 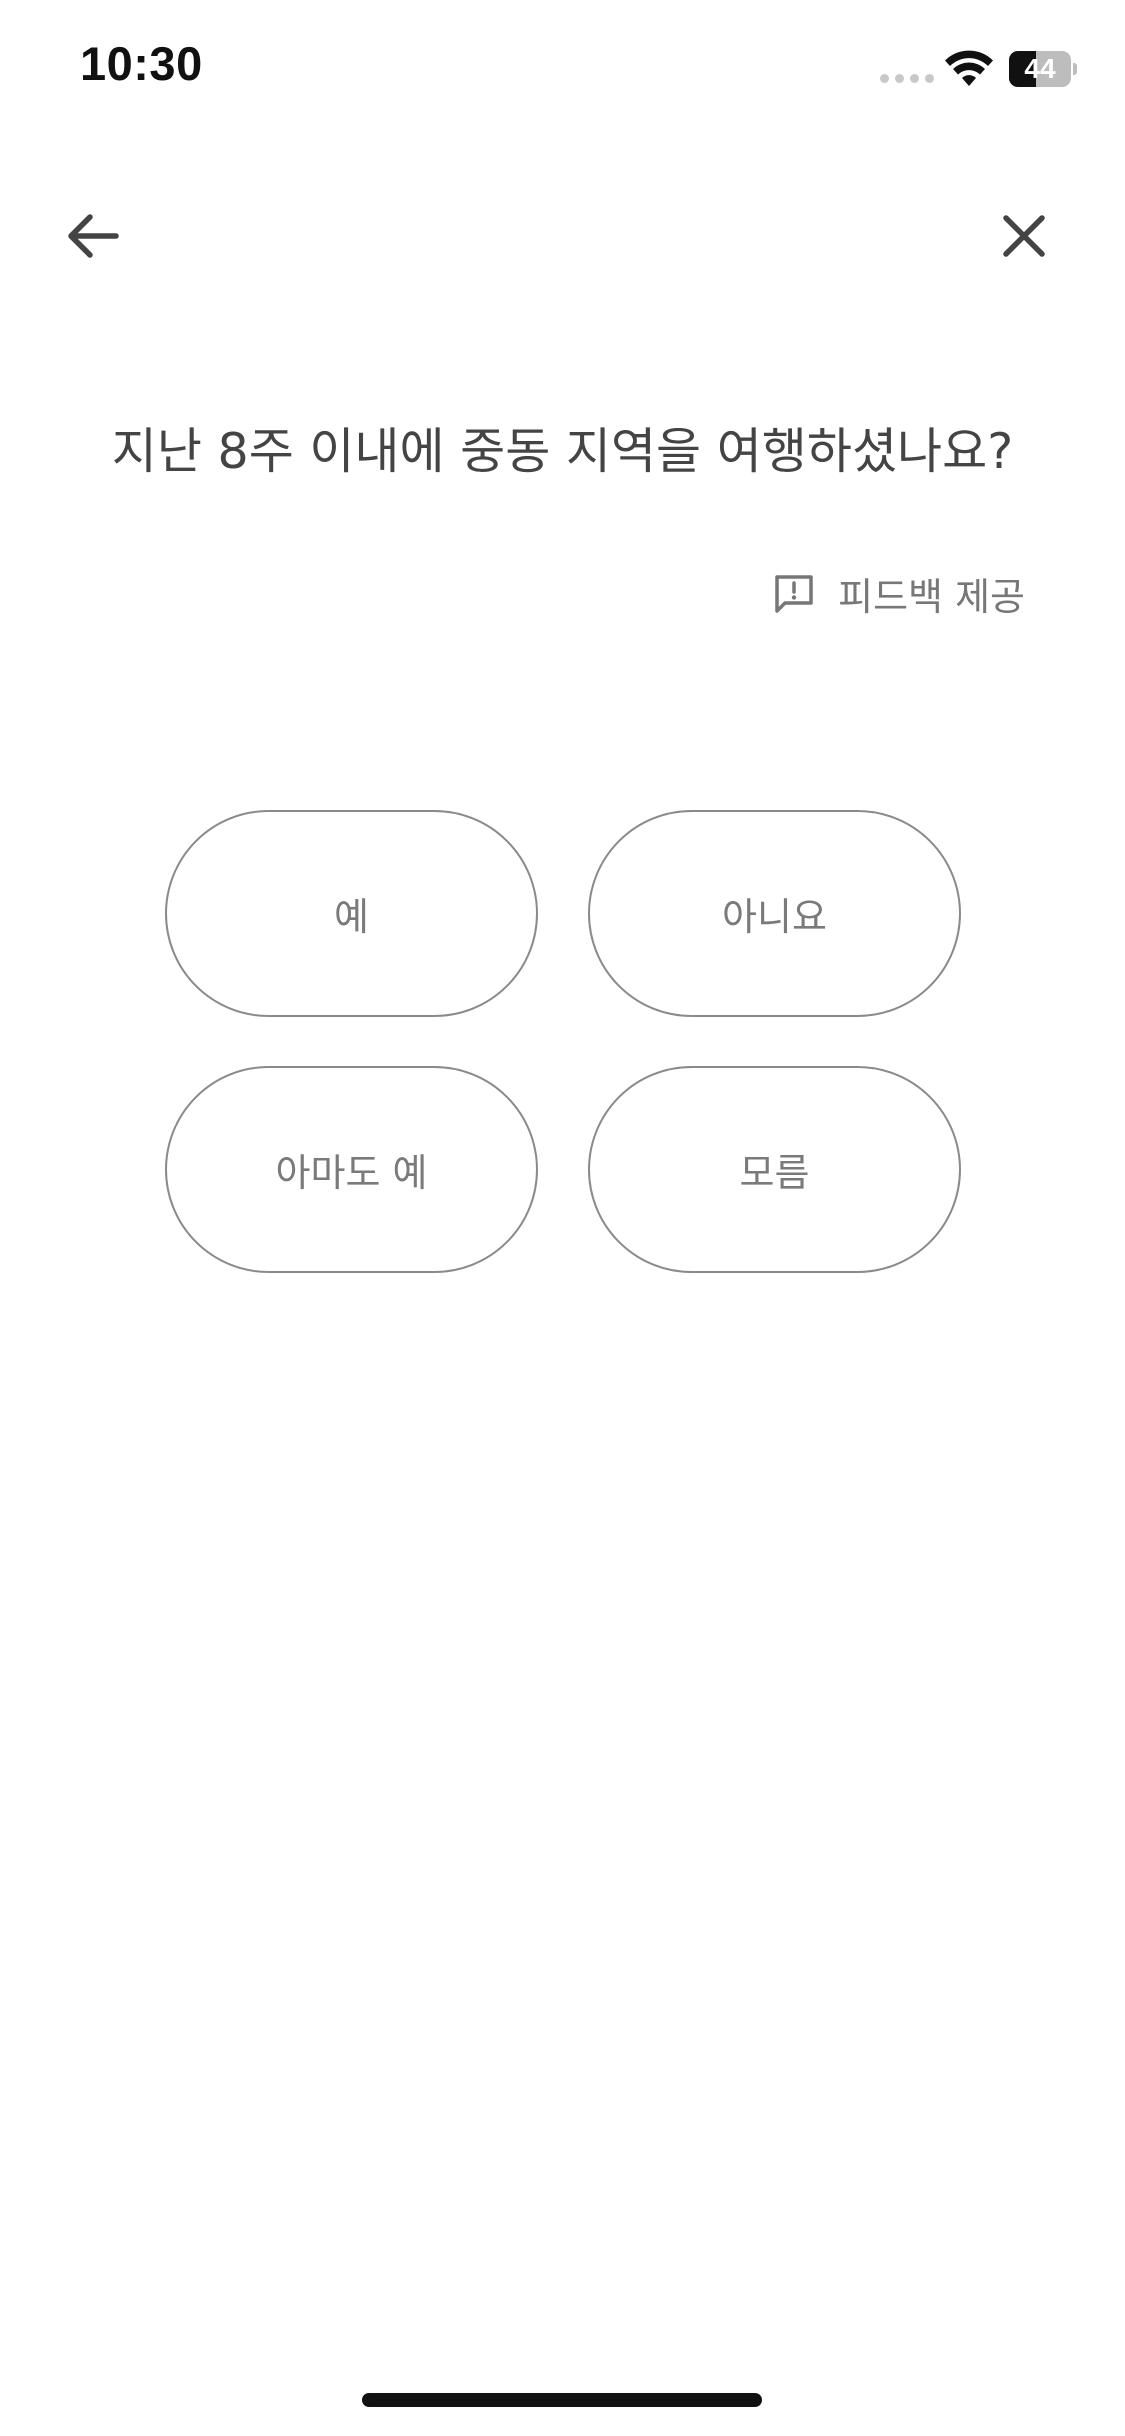 I want to click on feedback-button: 피드백 제공, so click(x=898, y=593).